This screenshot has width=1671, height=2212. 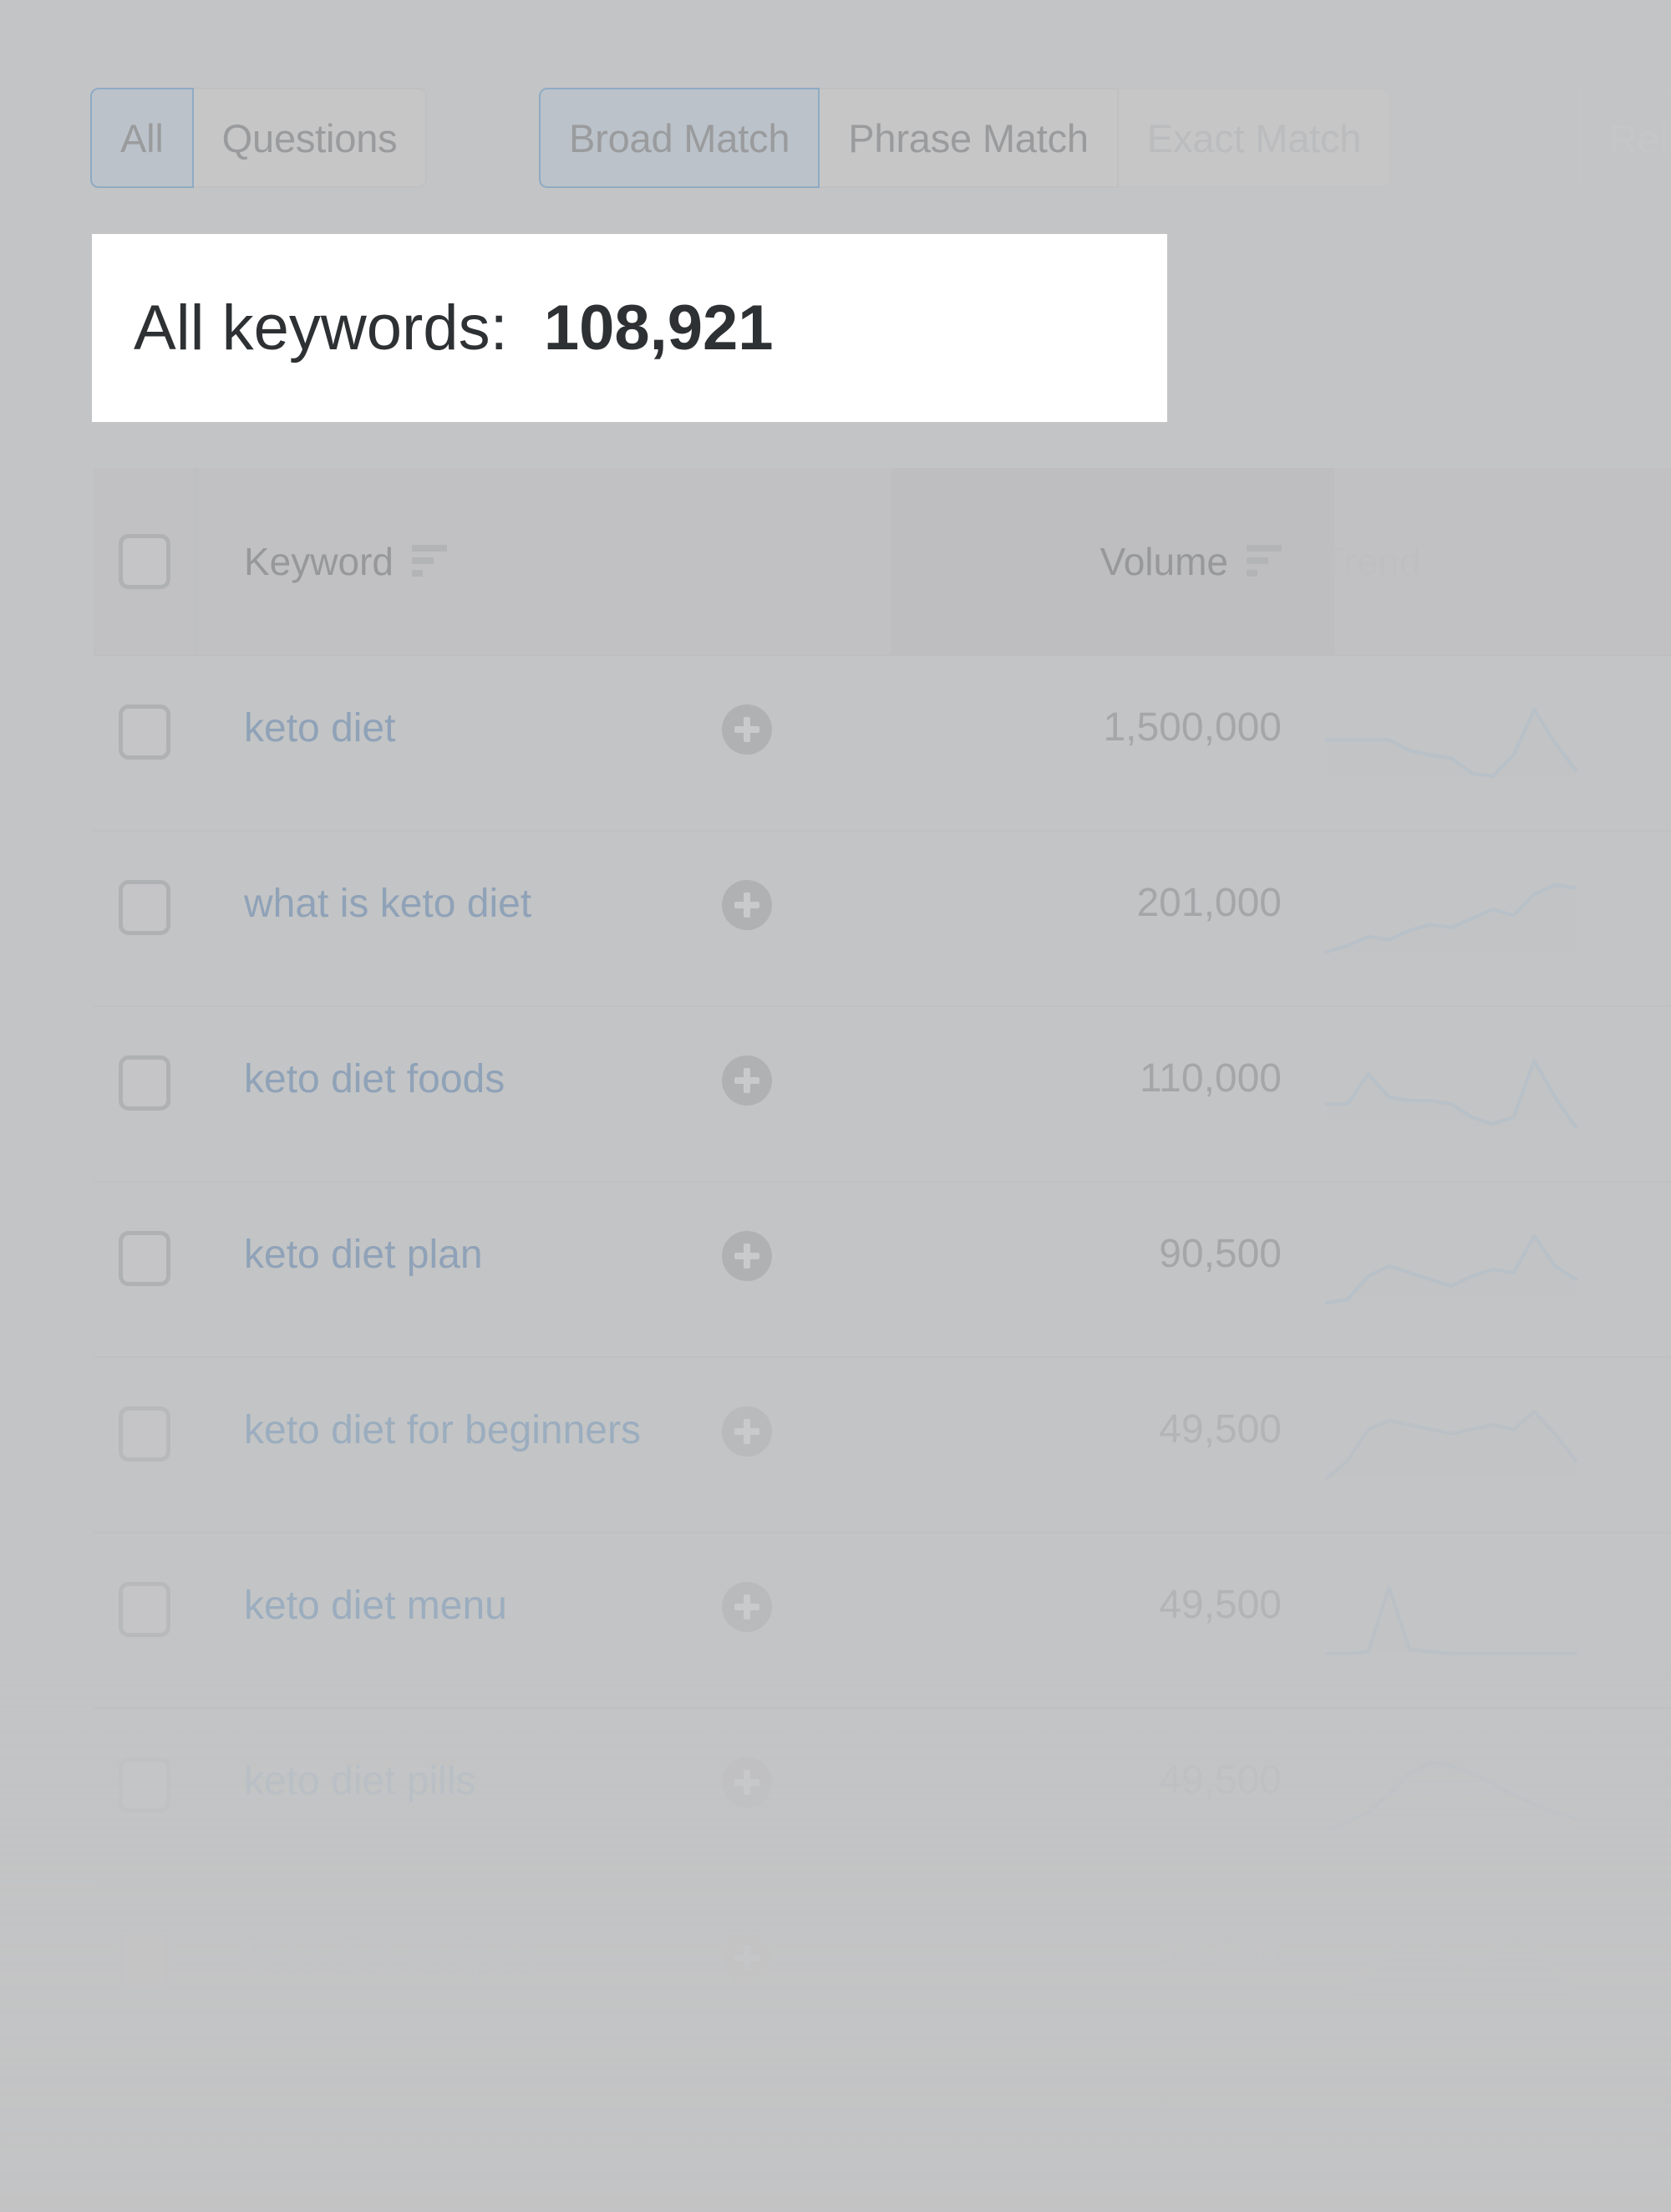 I want to click on tab-phrase-match-label: Phrase Match, so click(x=968, y=138).